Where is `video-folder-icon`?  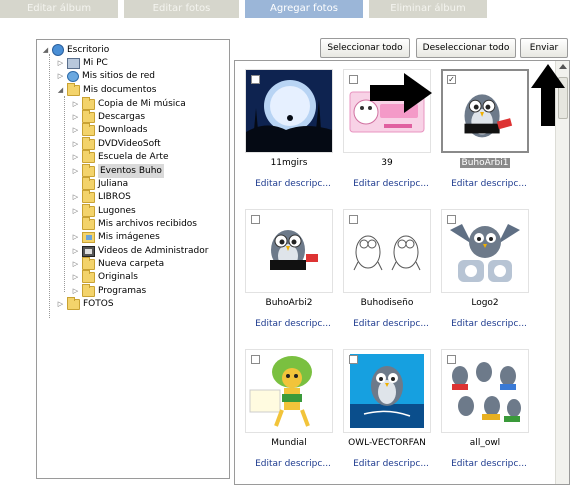 video-folder-icon is located at coordinates (88, 251).